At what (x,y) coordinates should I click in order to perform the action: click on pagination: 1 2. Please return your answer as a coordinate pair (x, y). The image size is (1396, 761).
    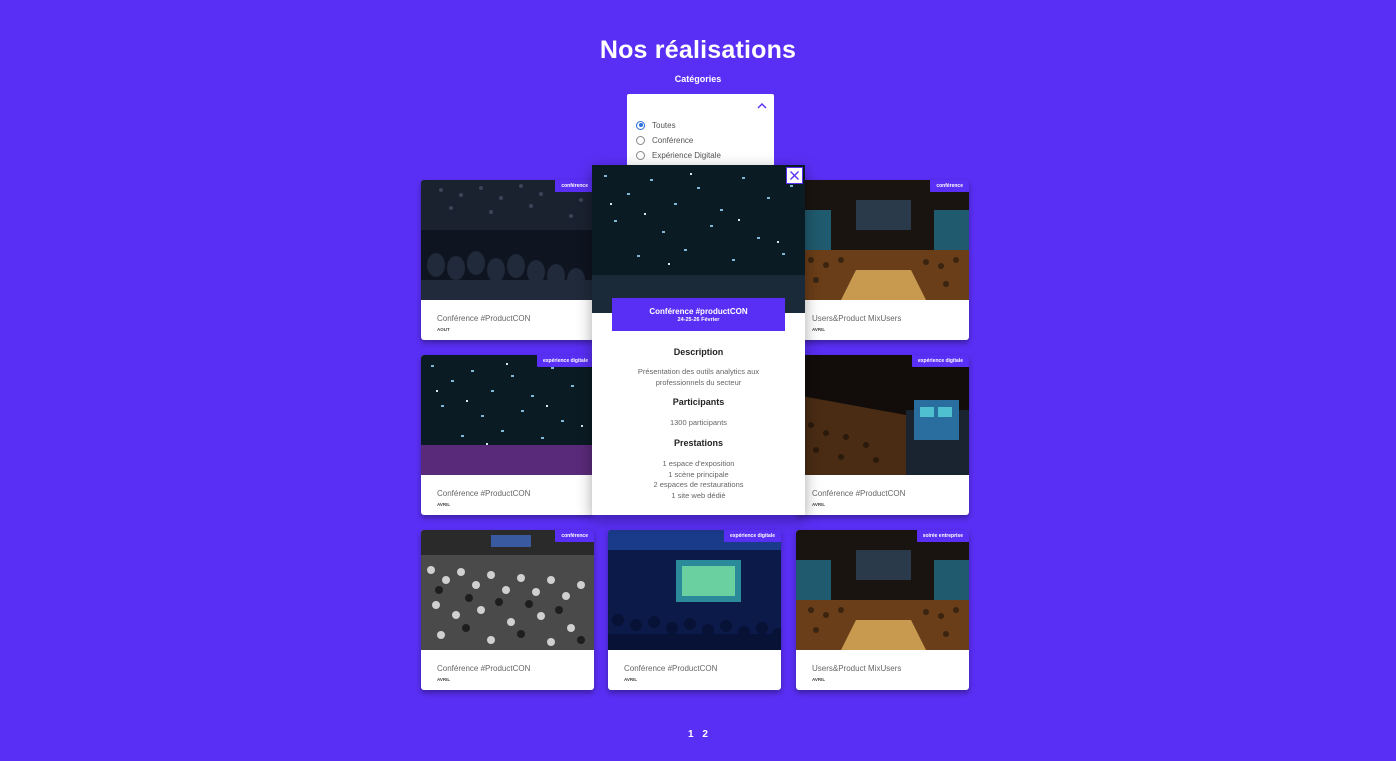
    Looking at the image, I should click on (698, 734).